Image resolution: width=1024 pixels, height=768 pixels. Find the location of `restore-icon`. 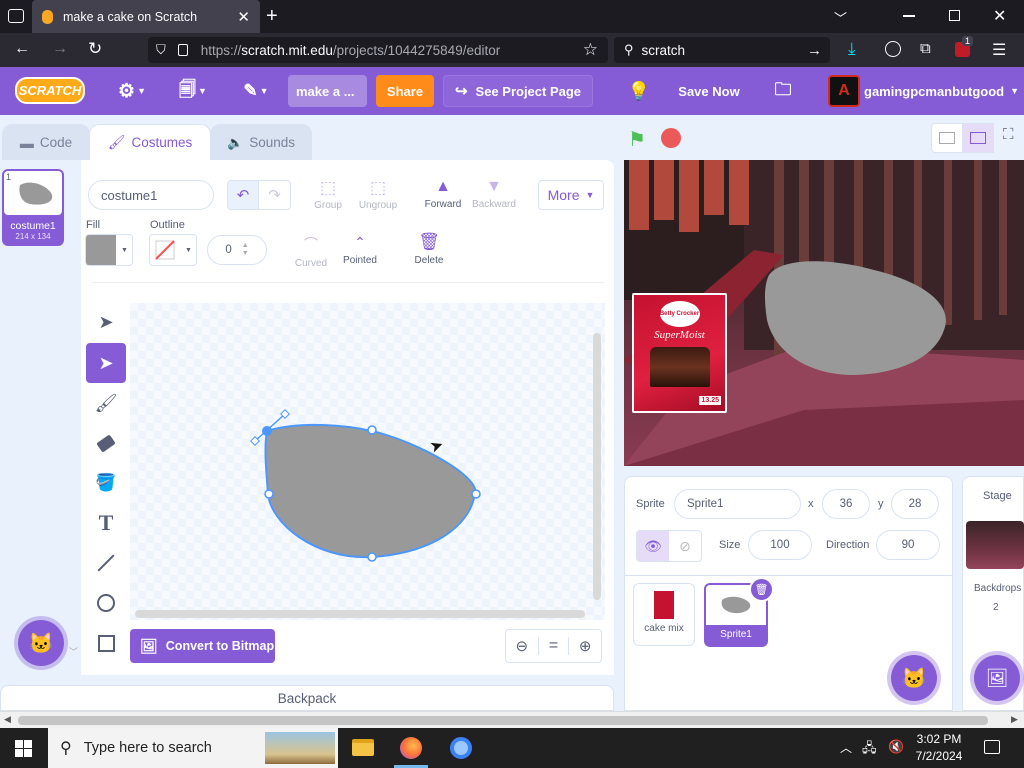

restore-icon is located at coordinates (954, 15).